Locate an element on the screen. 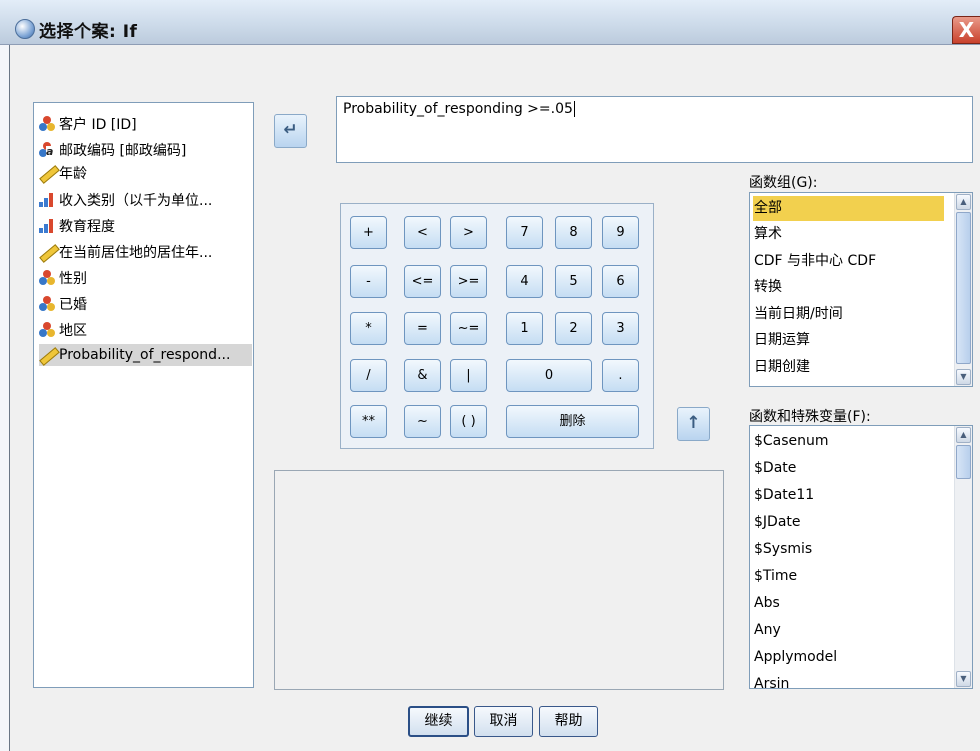 This screenshot has height=751, width=980. key-less-equal: <= is located at coordinates (422, 281).